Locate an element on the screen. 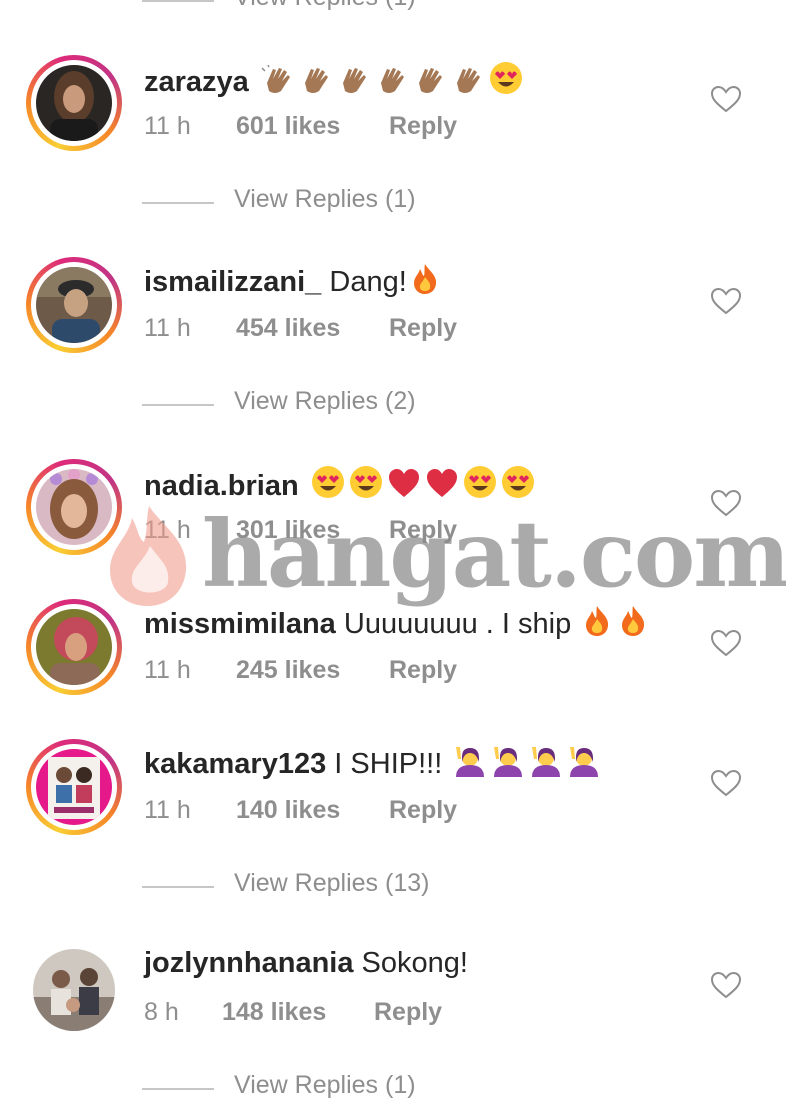  comment-body: Dang! is located at coordinates (368, 282).